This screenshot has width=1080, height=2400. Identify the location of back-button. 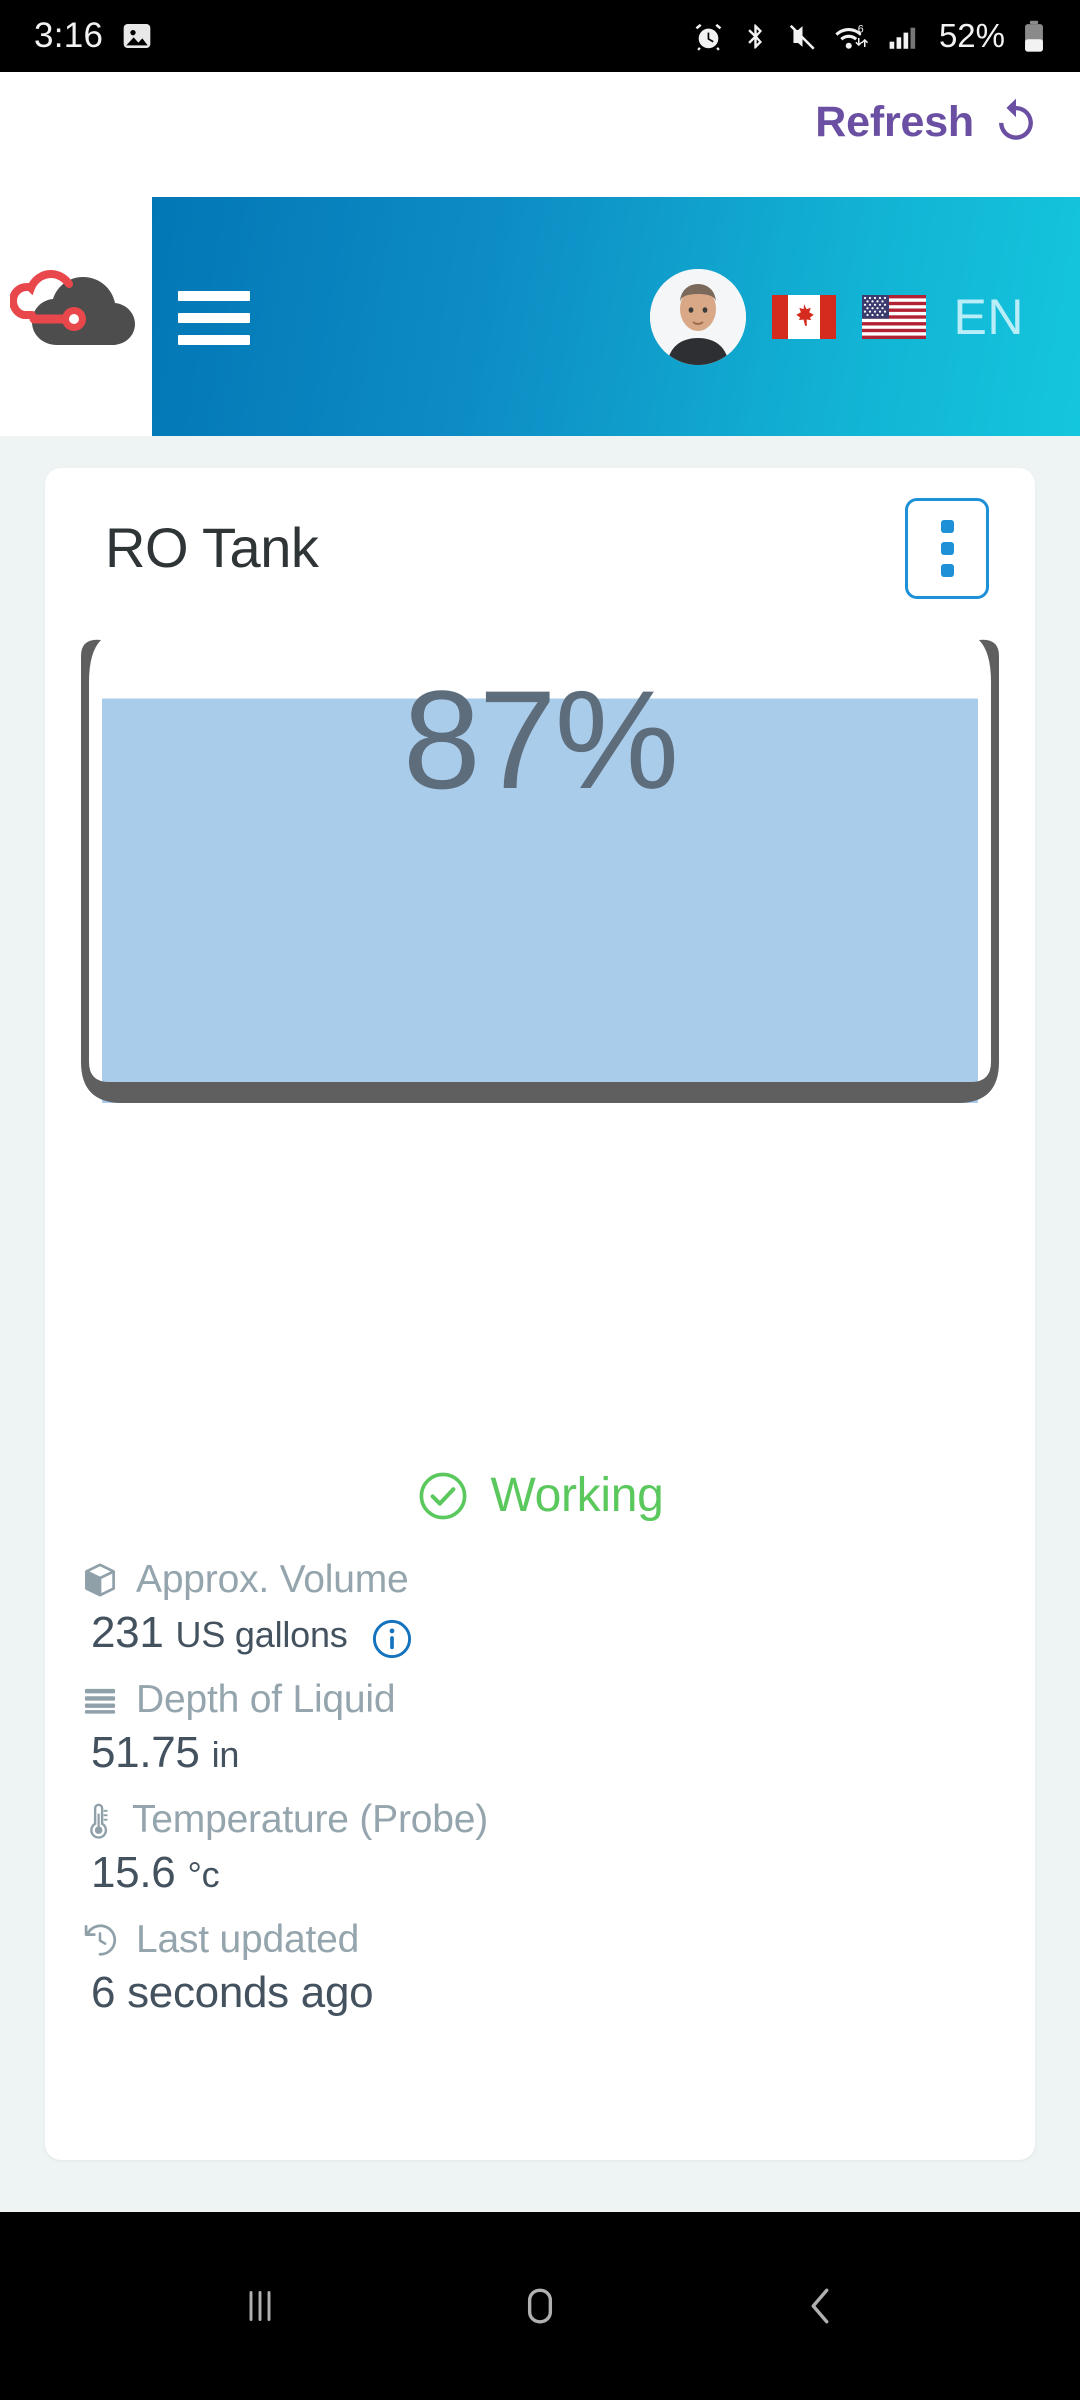
(820, 2306).